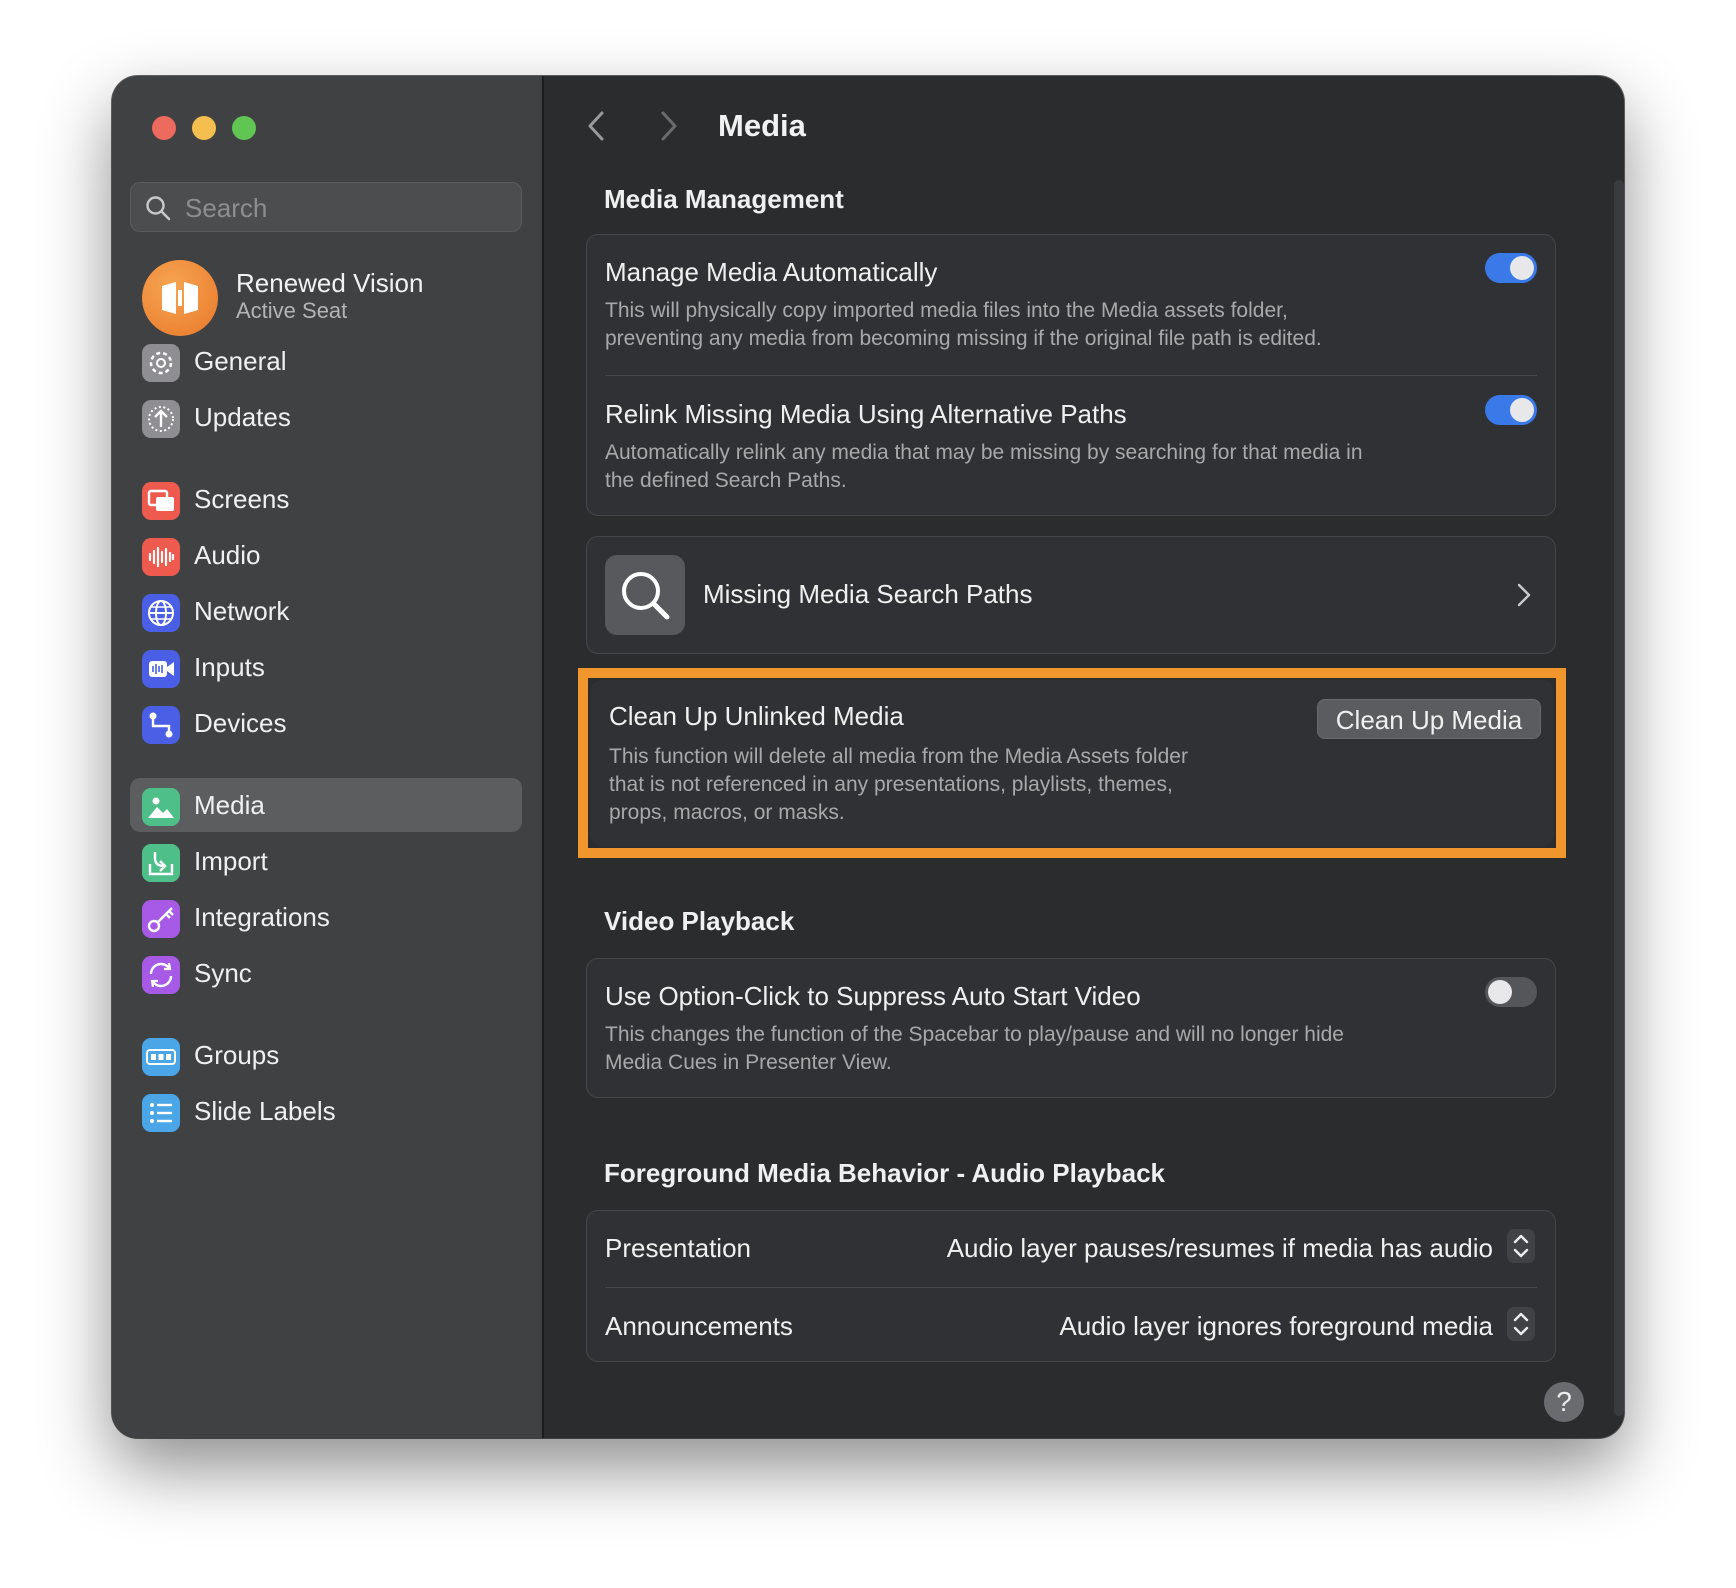  Describe the element at coordinates (161, 863) in the screenshot. I see `import-icon` at that location.